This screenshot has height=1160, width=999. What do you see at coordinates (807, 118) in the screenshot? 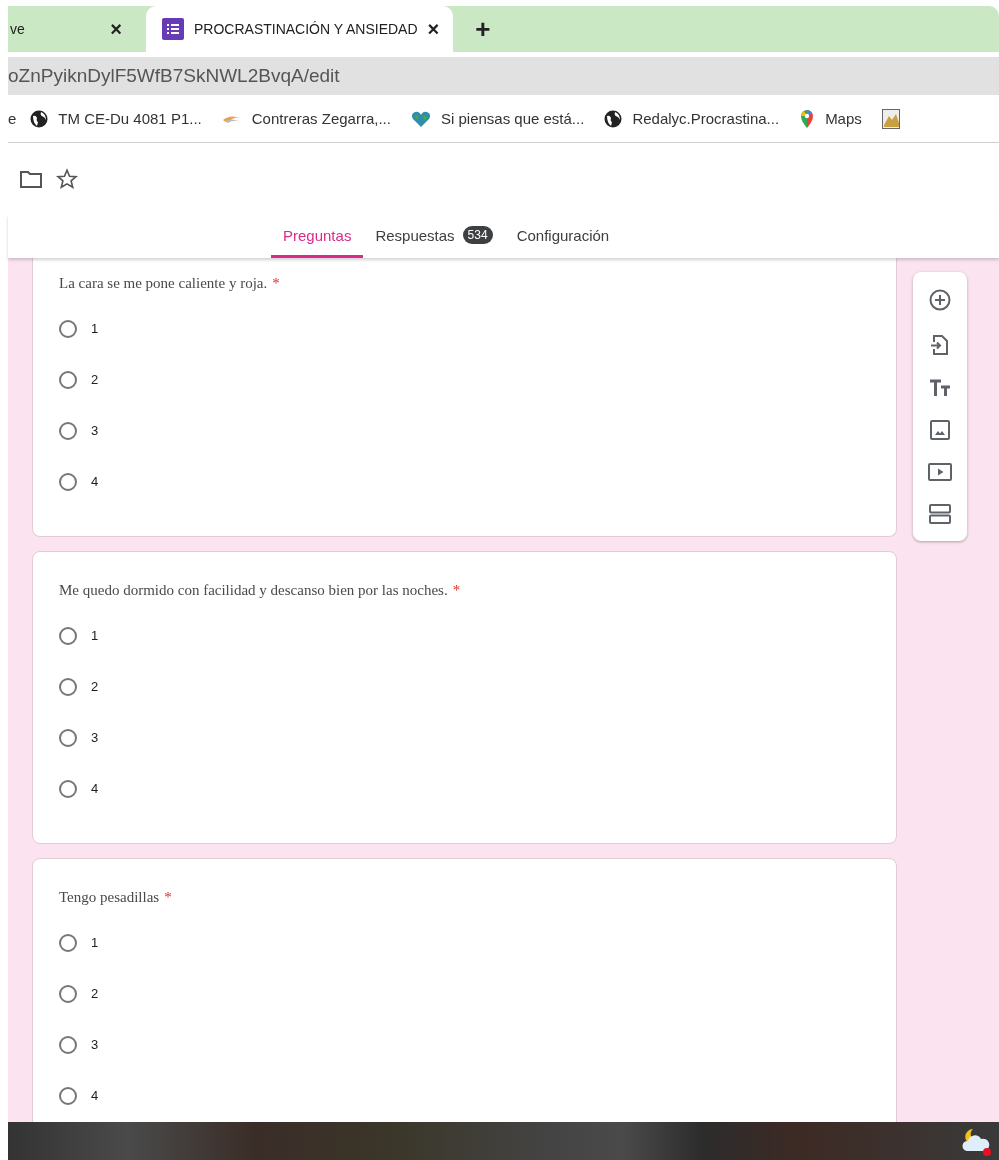
I see `map-pin-icon` at bounding box center [807, 118].